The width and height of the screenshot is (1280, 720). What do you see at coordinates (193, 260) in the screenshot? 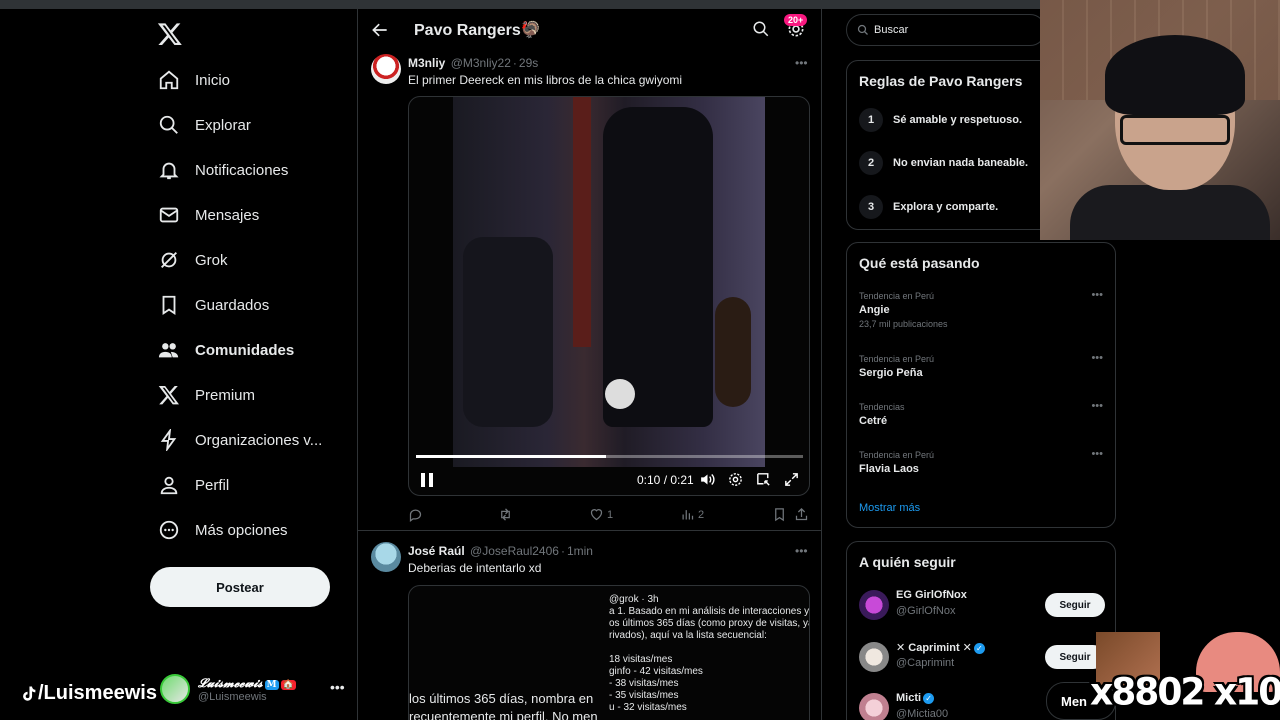
I see `nav-item-grok: Grok` at bounding box center [193, 260].